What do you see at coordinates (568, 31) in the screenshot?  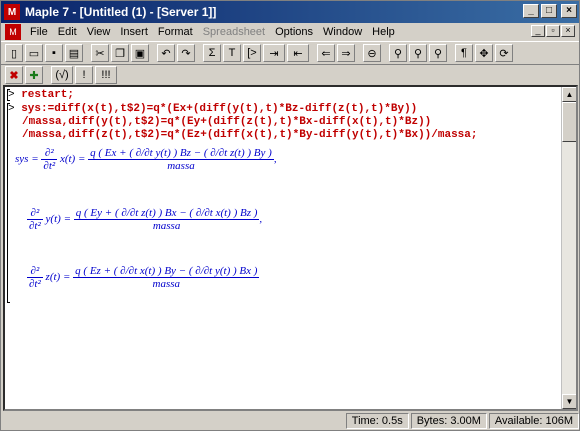 I see `doc-close-button: ×` at bounding box center [568, 31].